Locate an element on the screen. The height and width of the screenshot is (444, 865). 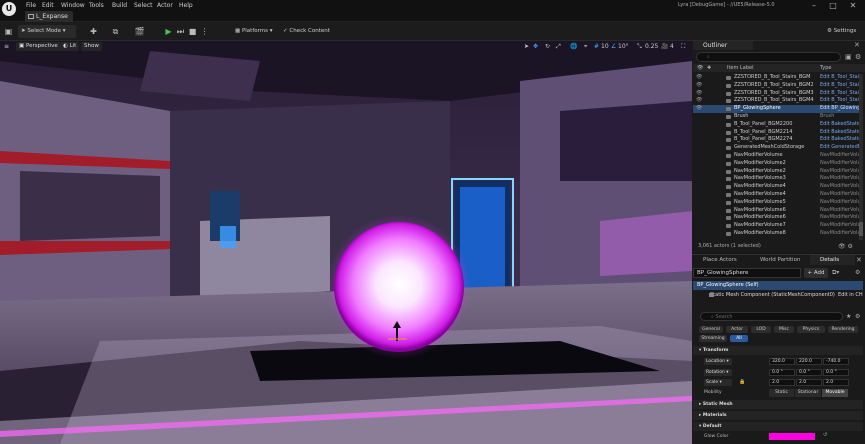
world-space-icon: 🌐 is located at coordinates (573, 46).